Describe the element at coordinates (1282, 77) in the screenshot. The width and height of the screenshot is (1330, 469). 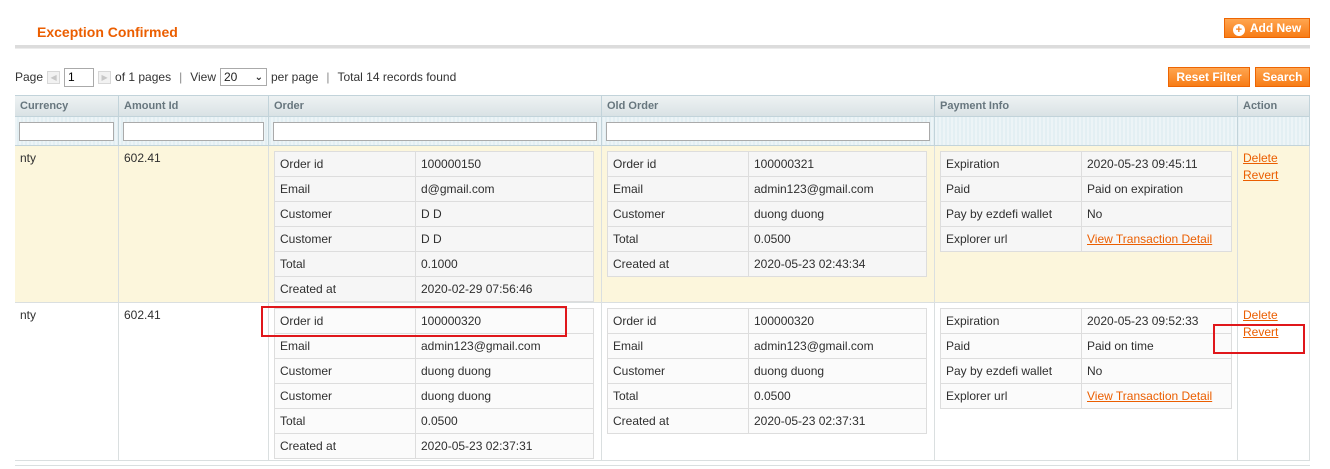
I see `search-button: Search` at that location.